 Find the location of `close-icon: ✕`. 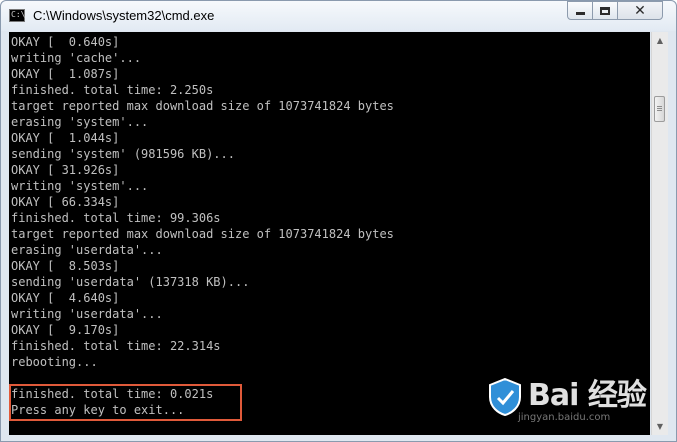

close-icon: ✕ is located at coordinates (640, 10).